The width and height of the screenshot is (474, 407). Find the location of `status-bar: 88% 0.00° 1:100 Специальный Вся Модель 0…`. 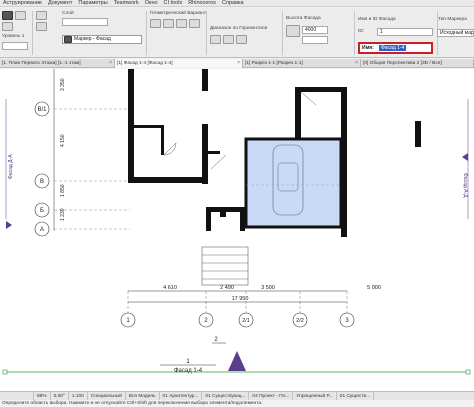

status-bar: 88% 0.00° 1:100 Специальный Вся Модель 0… is located at coordinates (237, 395).